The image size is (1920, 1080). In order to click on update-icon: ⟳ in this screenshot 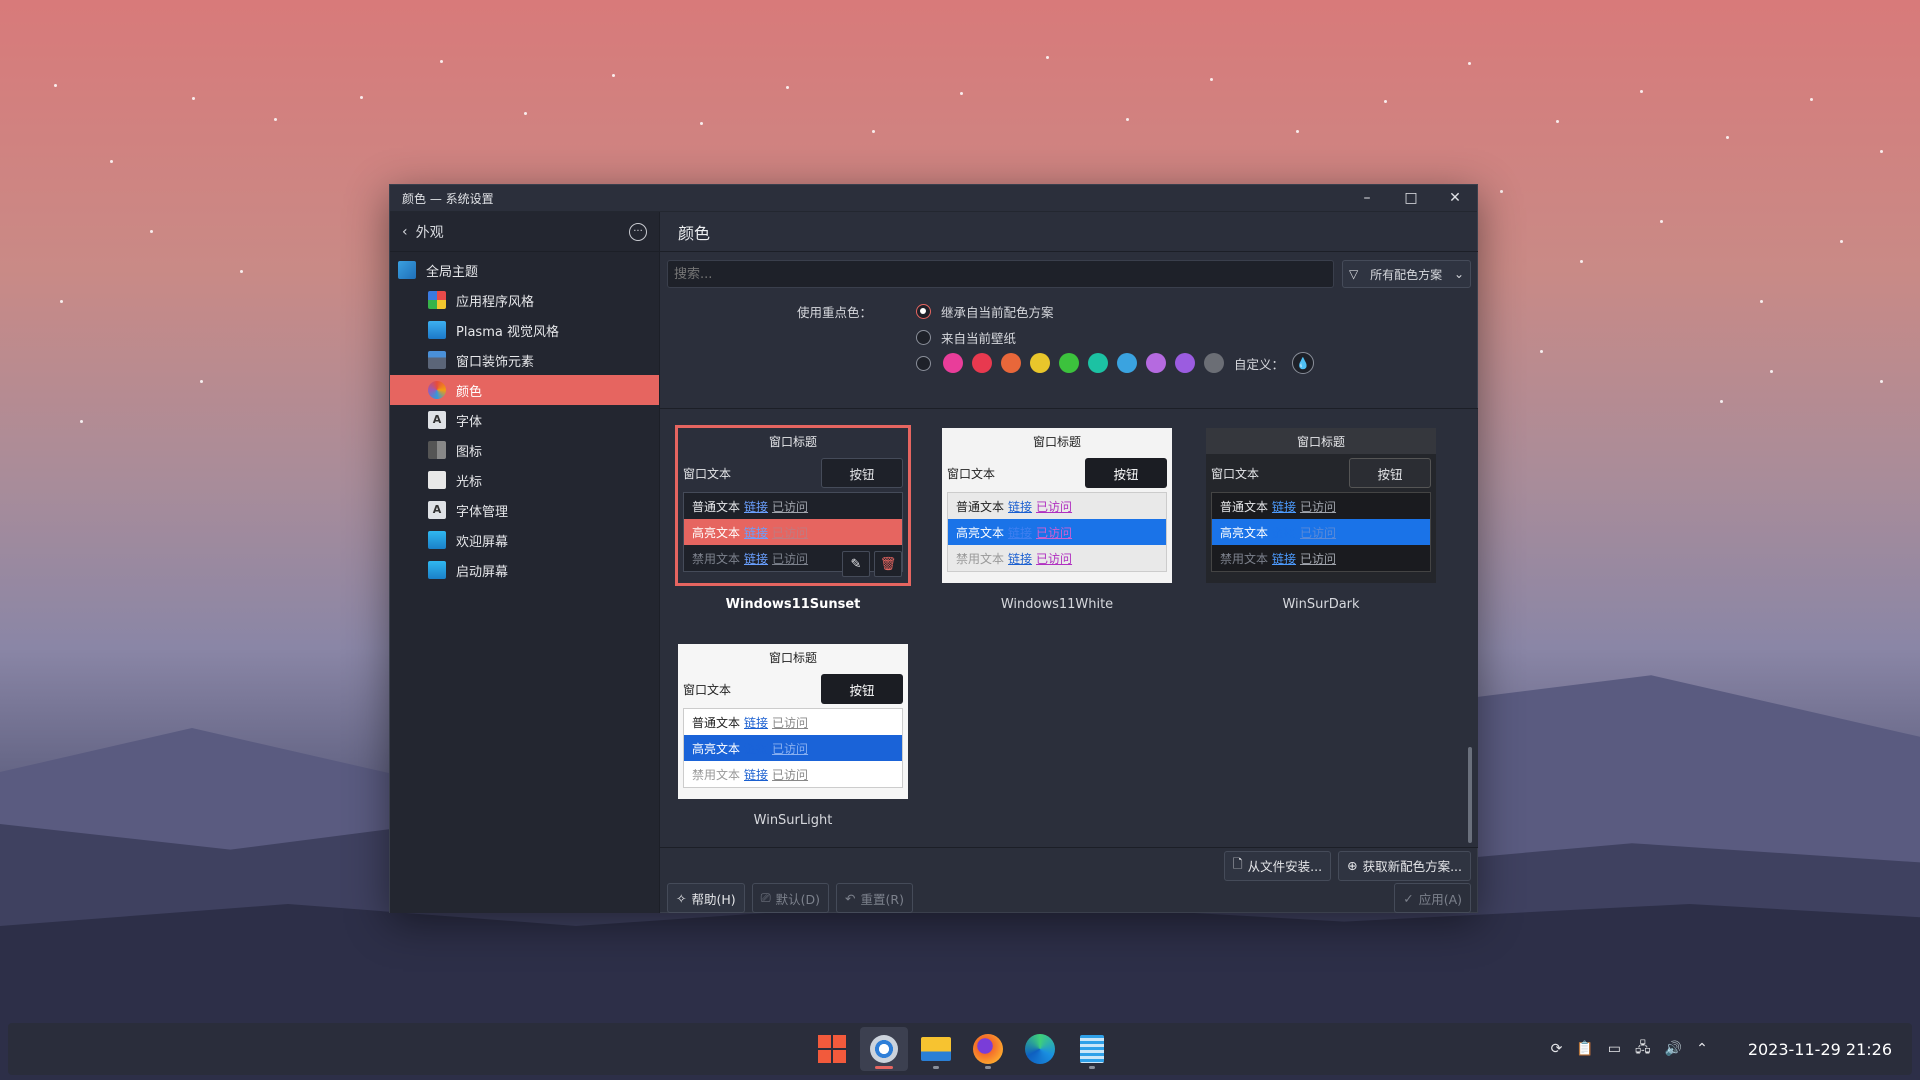, I will do `click(1557, 1049)`.